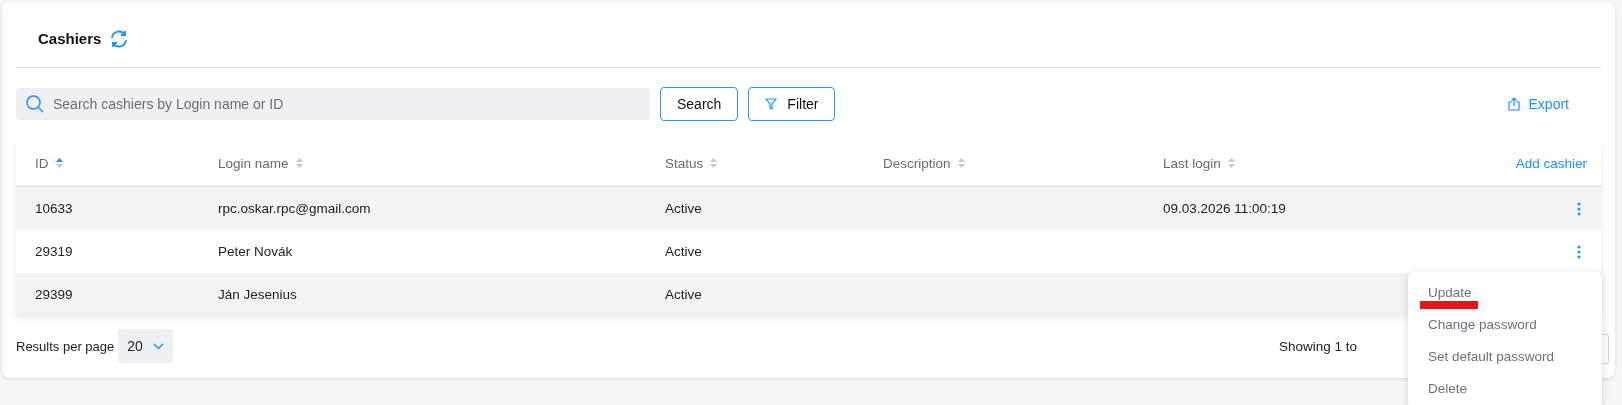 This screenshot has width=1622, height=405. Describe the element at coordinates (771, 104) in the screenshot. I see `filter-icon` at that location.